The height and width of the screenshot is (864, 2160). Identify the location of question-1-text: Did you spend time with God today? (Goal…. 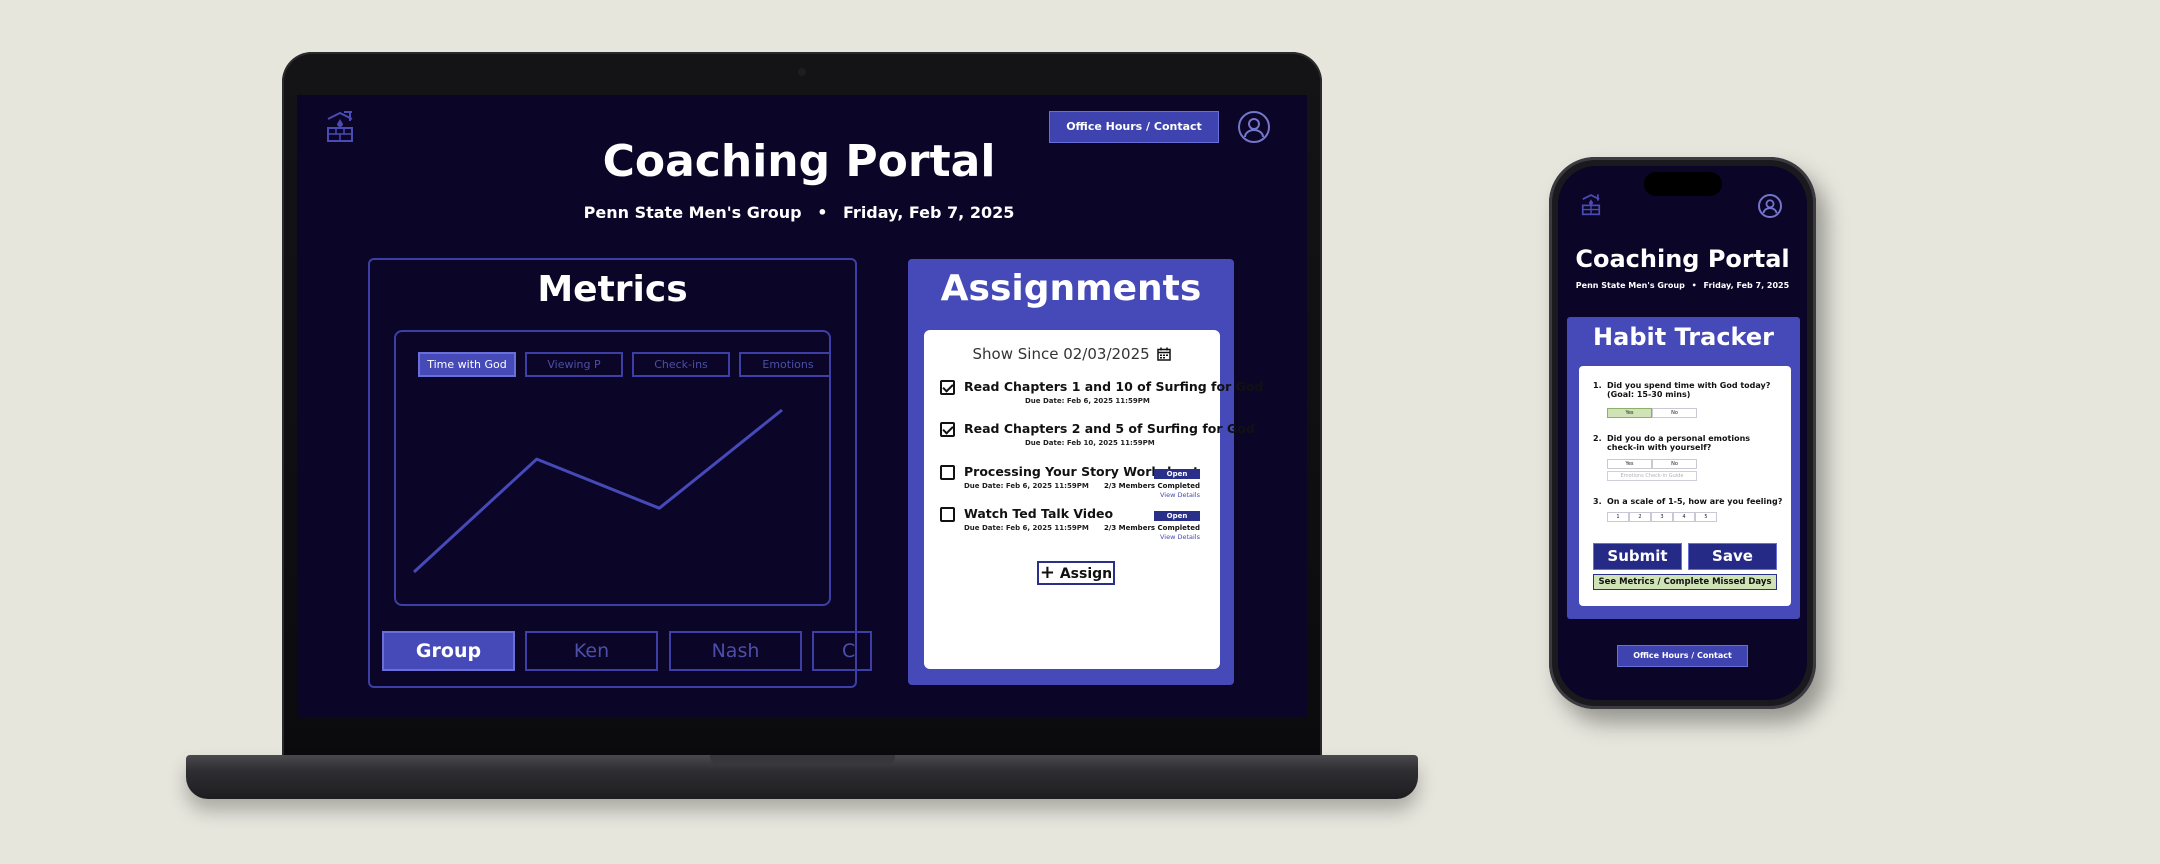
(1689, 390).